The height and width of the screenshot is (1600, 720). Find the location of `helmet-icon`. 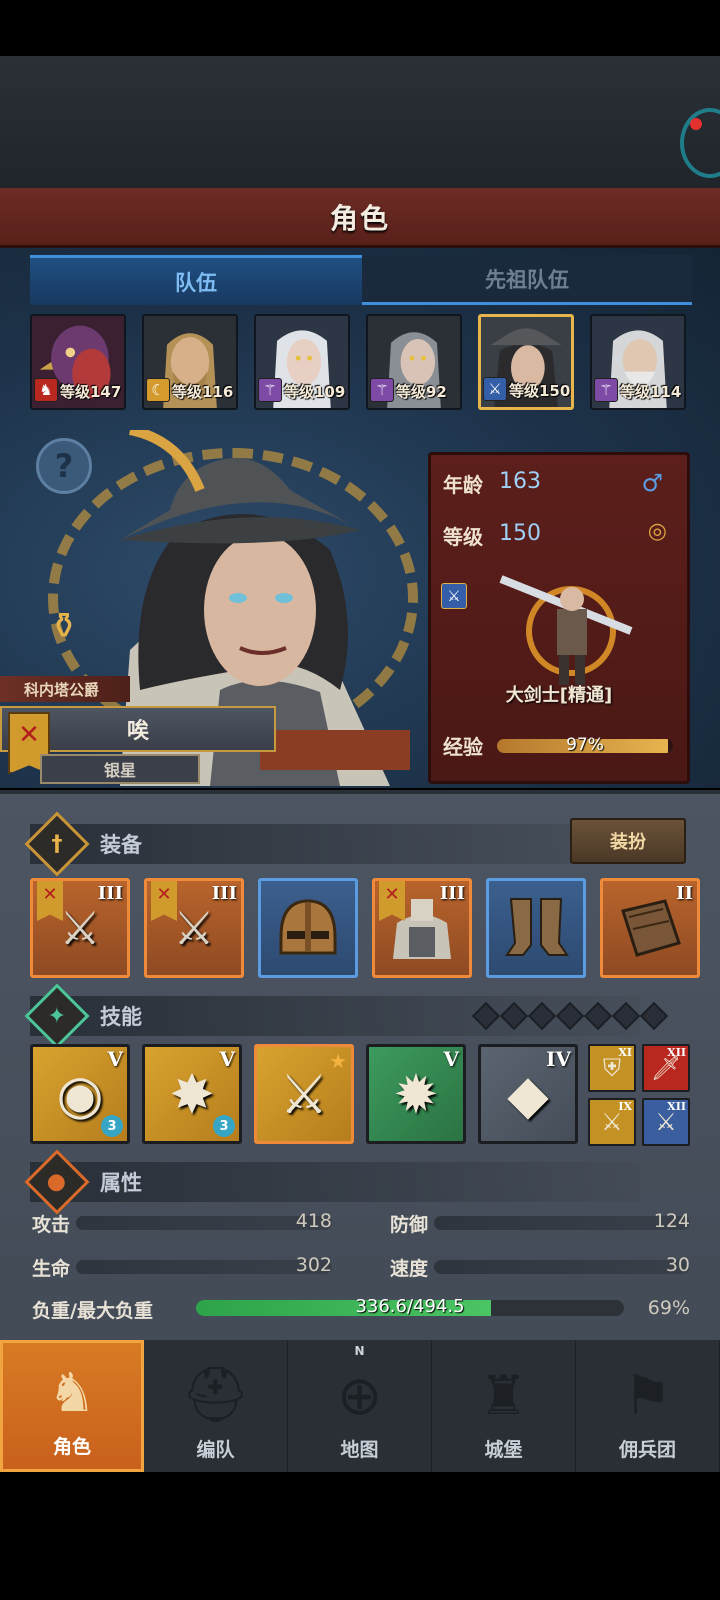

helmet-icon is located at coordinates (308, 927).